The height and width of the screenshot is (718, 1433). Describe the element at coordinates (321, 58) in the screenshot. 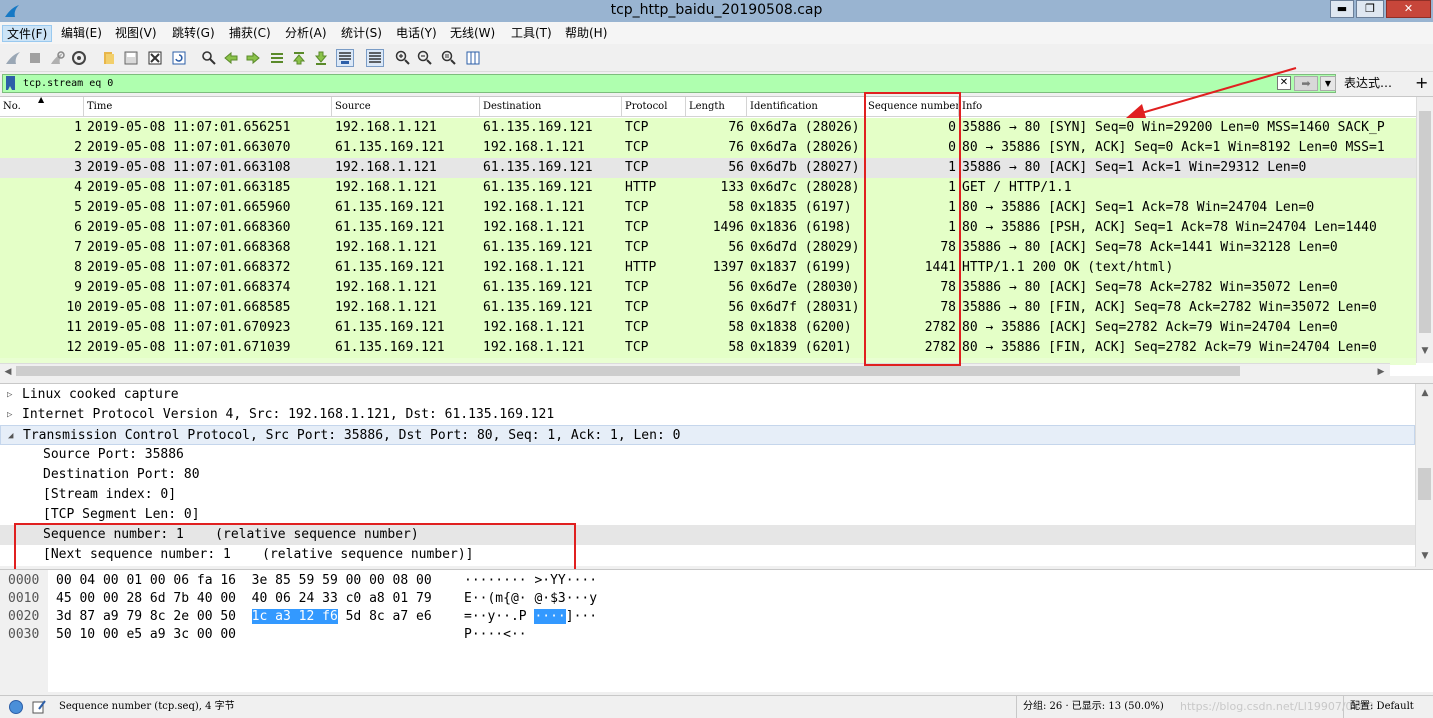

I see `last-icon` at that location.